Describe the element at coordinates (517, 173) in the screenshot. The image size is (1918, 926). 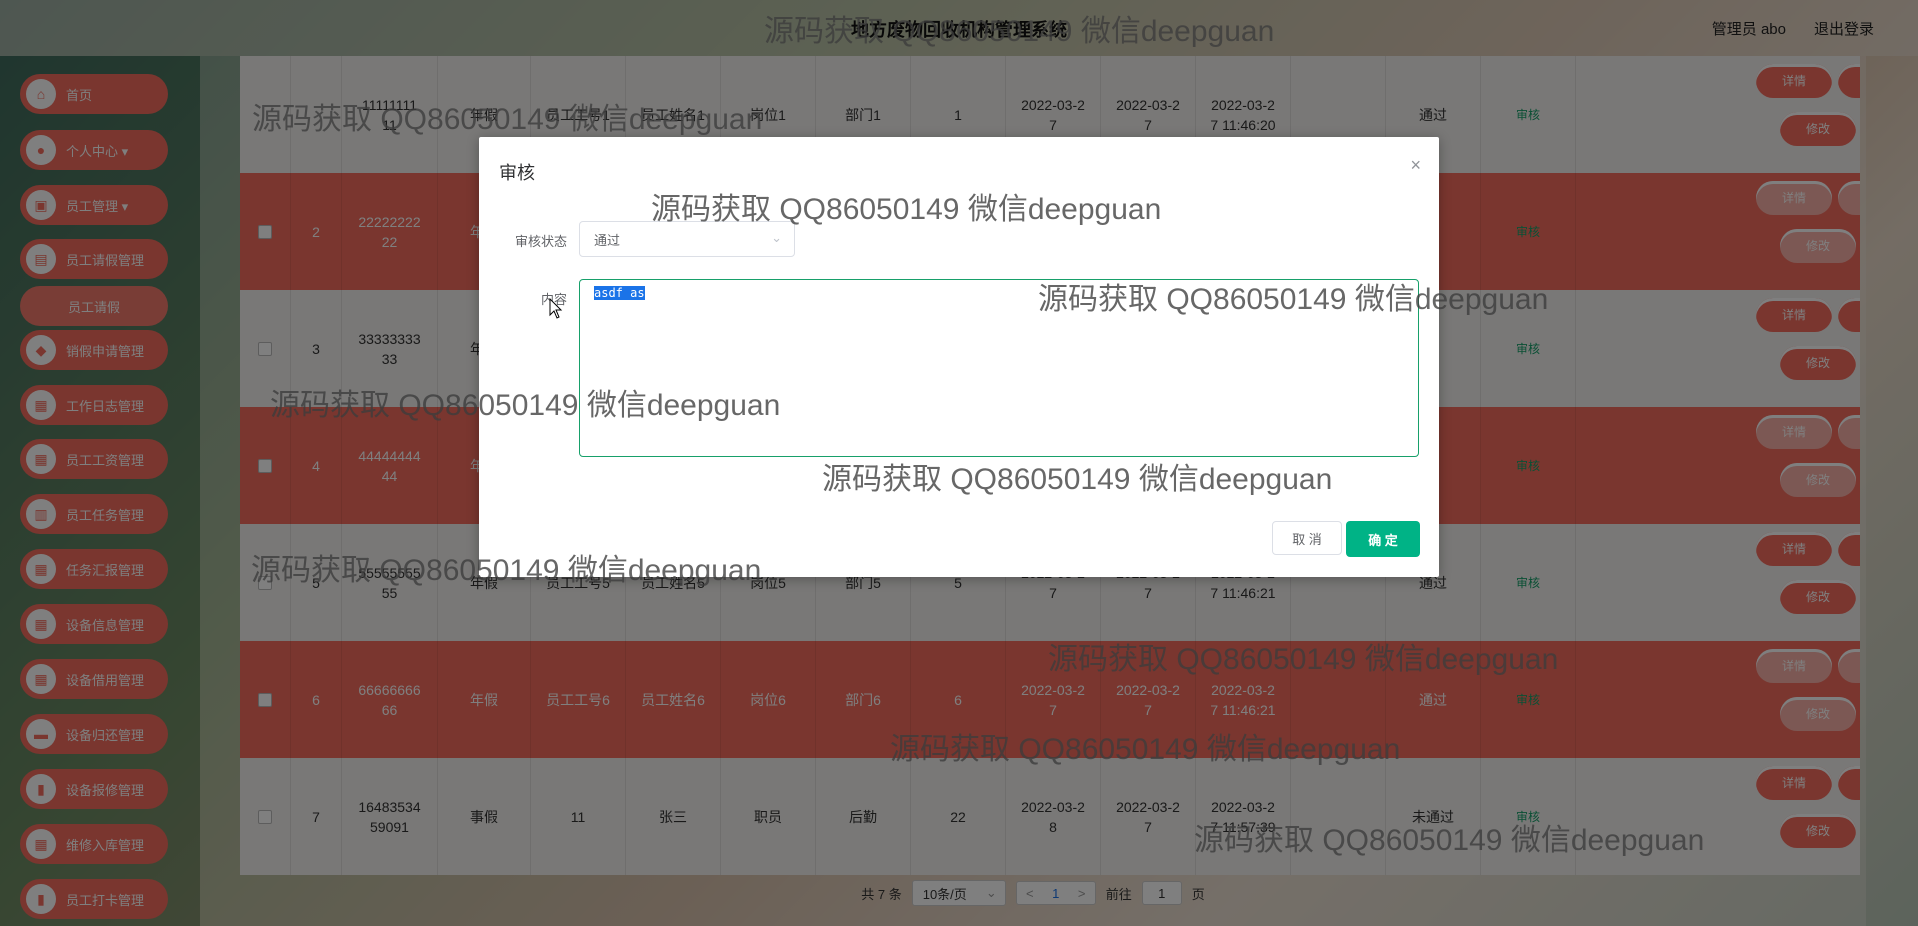
I see `dialog-title: 审核` at that location.